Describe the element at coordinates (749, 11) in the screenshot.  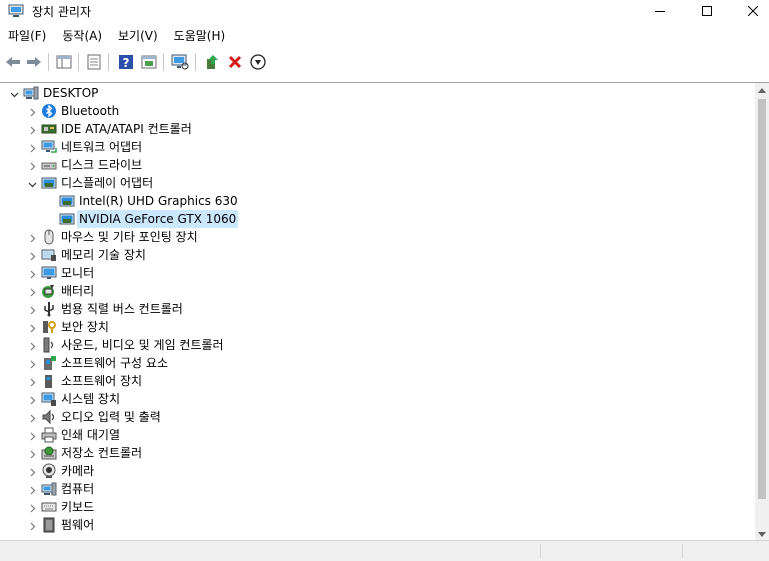
I see `close-button` at that location.